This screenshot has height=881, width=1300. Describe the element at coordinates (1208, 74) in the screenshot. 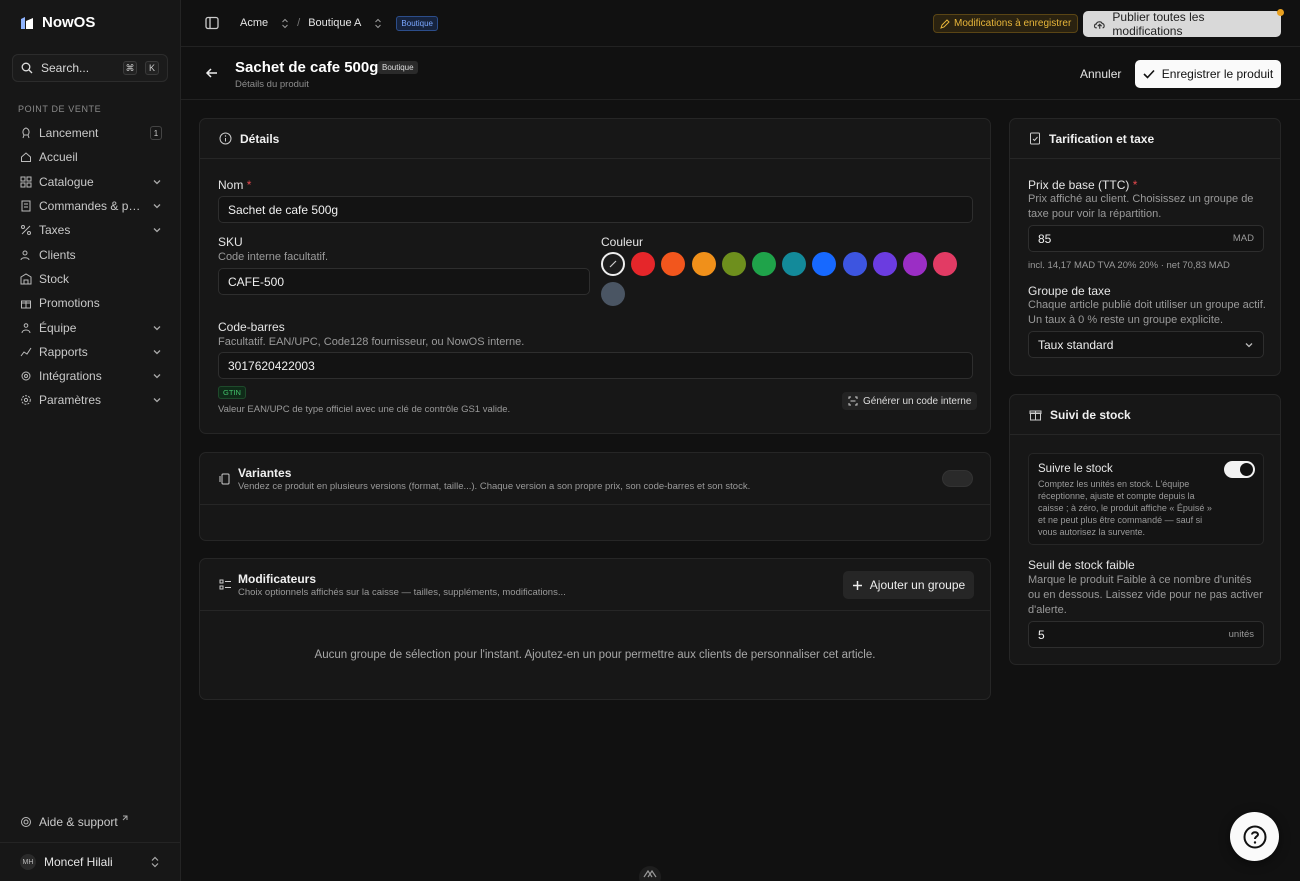

I see `save-product-button: Enregistrer le produit` at that location.